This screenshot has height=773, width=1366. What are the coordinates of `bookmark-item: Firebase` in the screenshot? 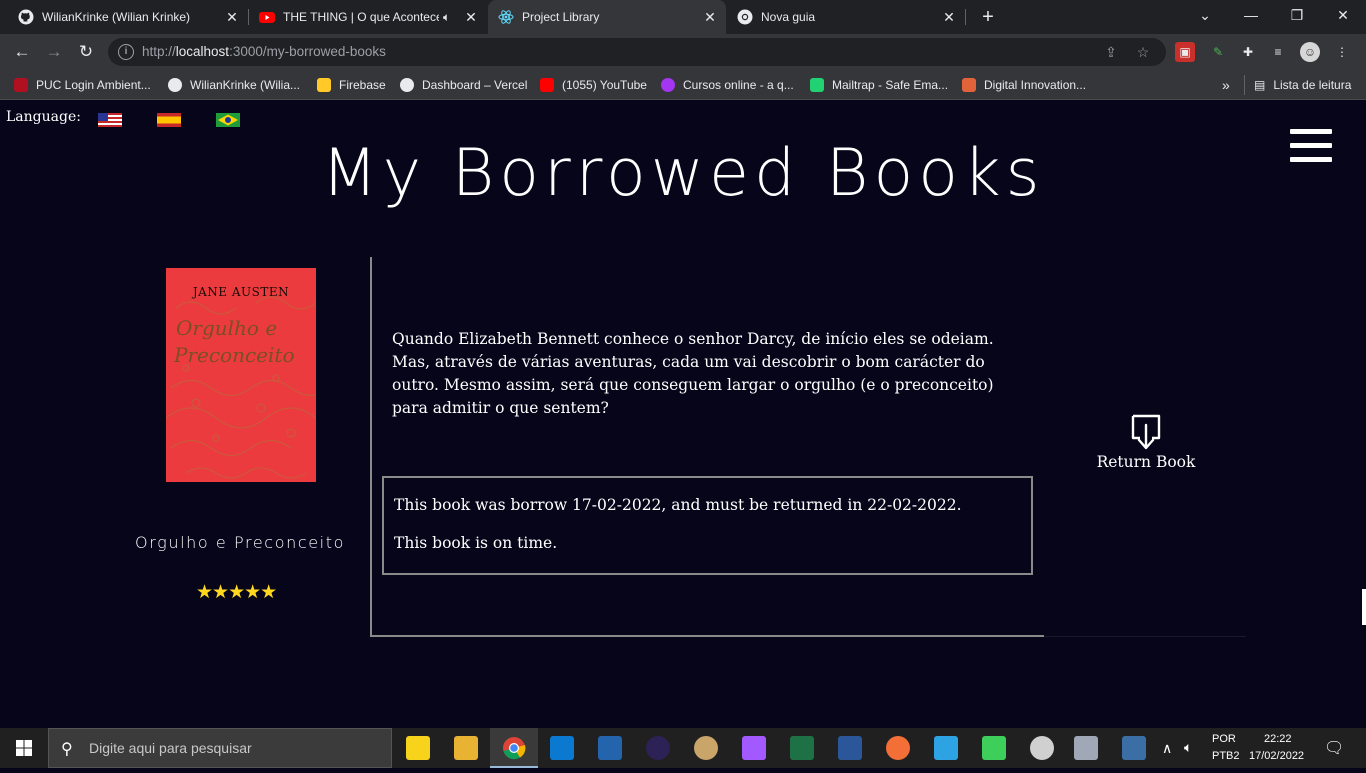 It's located at (351, 85).